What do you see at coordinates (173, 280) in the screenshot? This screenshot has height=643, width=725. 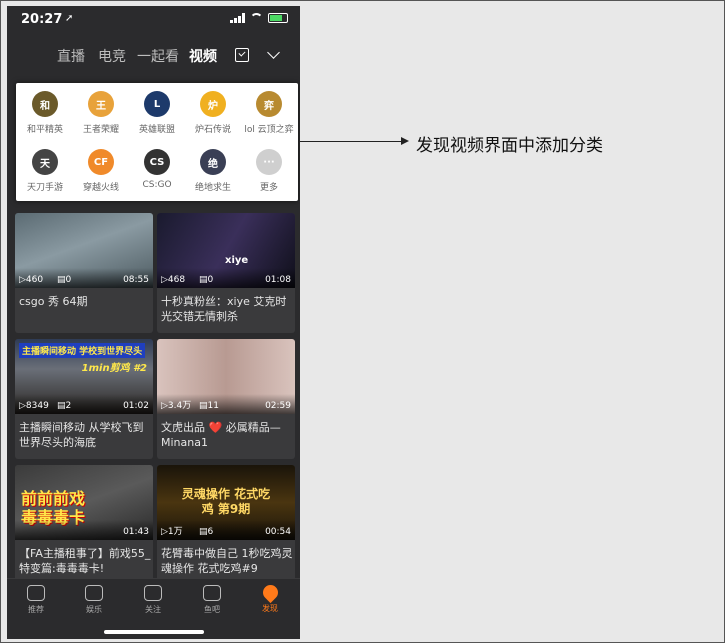 I see `view-count: ▷468` at bounding box center [173, 280].